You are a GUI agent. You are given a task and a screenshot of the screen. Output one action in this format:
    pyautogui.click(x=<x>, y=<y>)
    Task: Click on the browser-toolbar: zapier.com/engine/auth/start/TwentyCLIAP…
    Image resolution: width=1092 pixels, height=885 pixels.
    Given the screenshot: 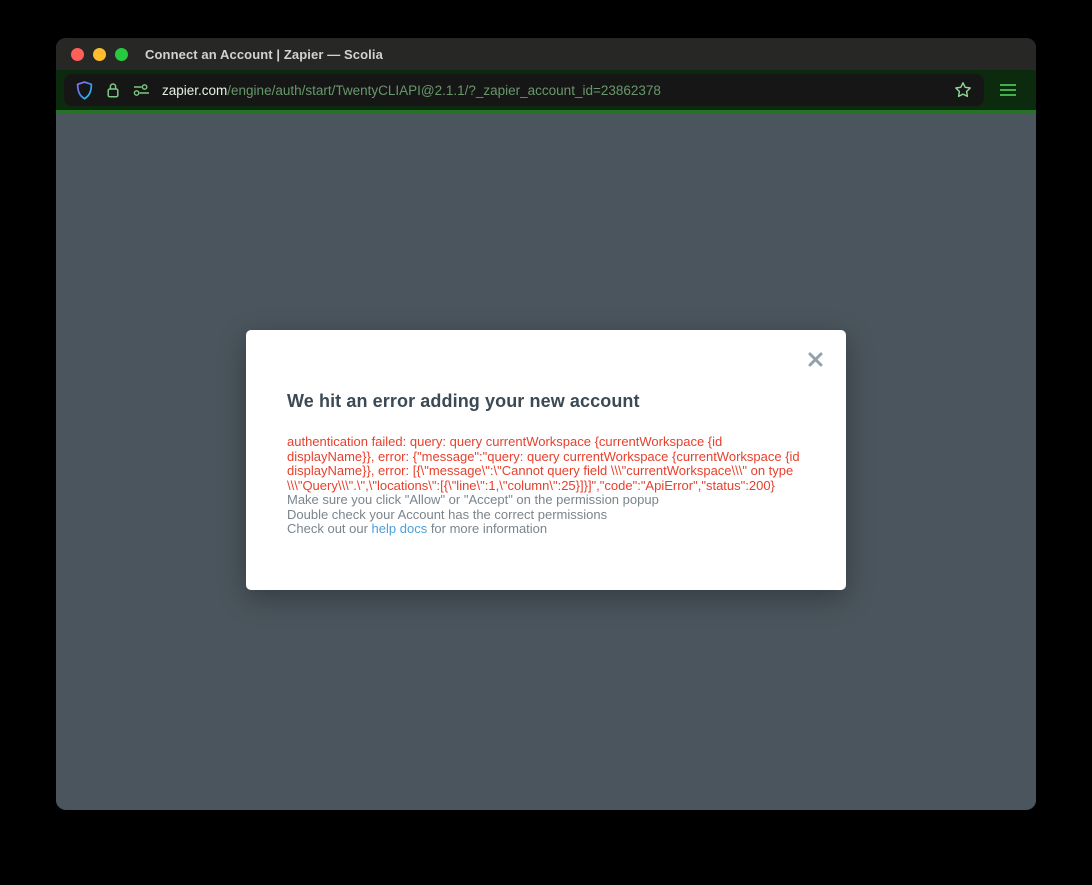 What is the action you would take?
    pyautogui.click(x=546, y=91)
    